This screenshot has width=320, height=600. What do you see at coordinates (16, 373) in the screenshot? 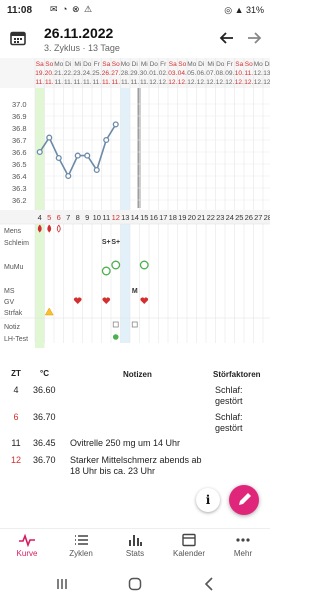
I see `col-zt: ZT` at bounding box center [16, 373].